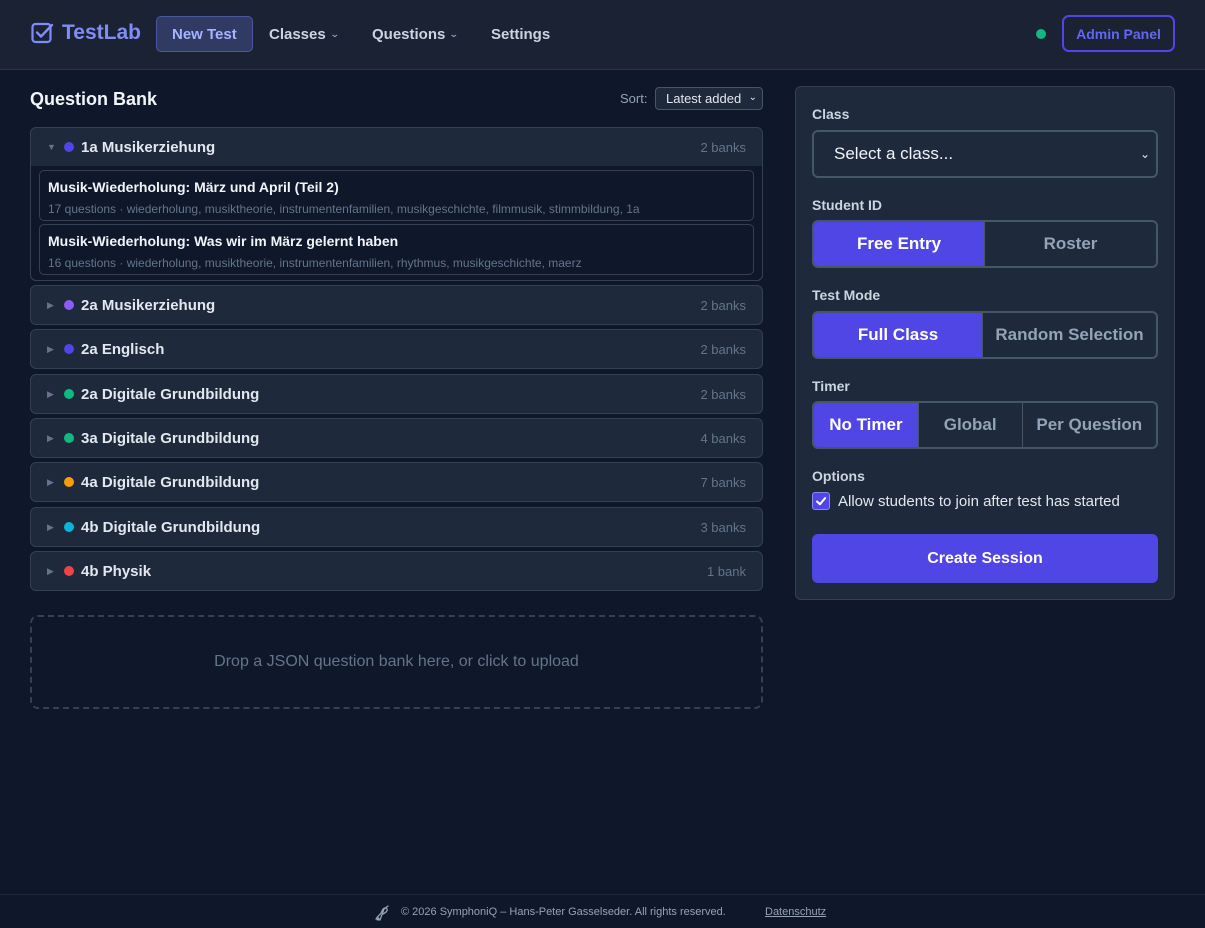  What do you see at coordinates (42, 33) in the screenshot?
I see `checkbox-logo-icon` at bounding box center [42, 33].